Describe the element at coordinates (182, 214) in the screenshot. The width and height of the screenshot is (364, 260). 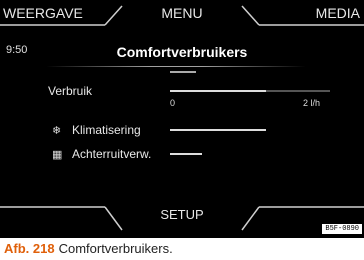
I see `setup-button: SETUP` at that location.